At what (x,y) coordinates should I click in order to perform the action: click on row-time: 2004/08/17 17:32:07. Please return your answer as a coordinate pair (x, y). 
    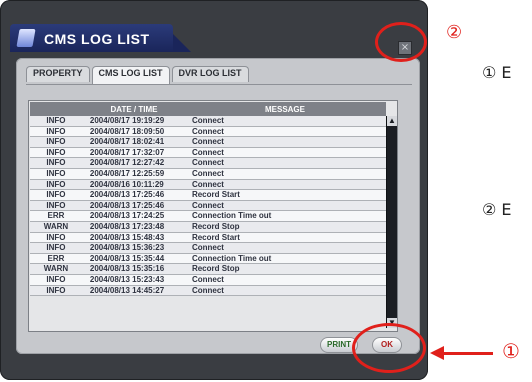
    Looking at the image, I should click on (127, 152).